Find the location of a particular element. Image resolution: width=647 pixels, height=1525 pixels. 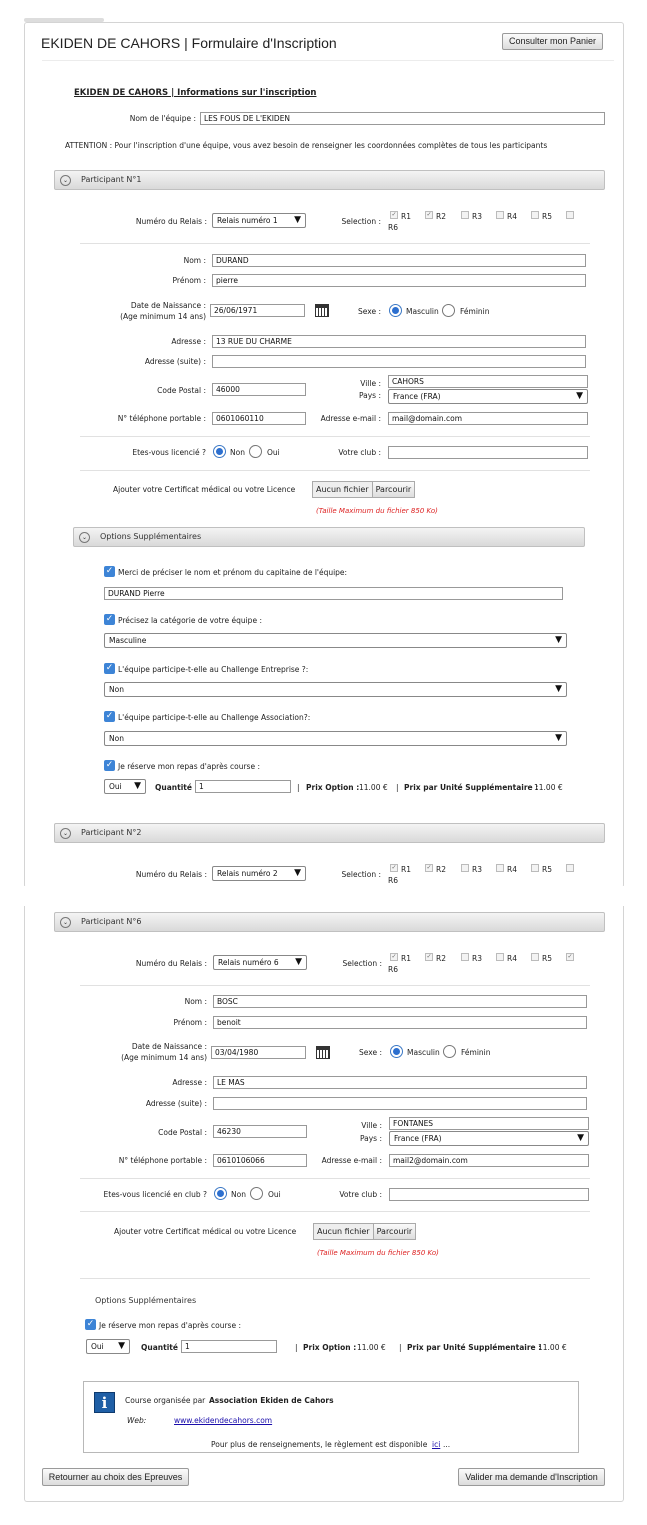

adresse-input: LE MAS is located at coordinates (400, 1082).